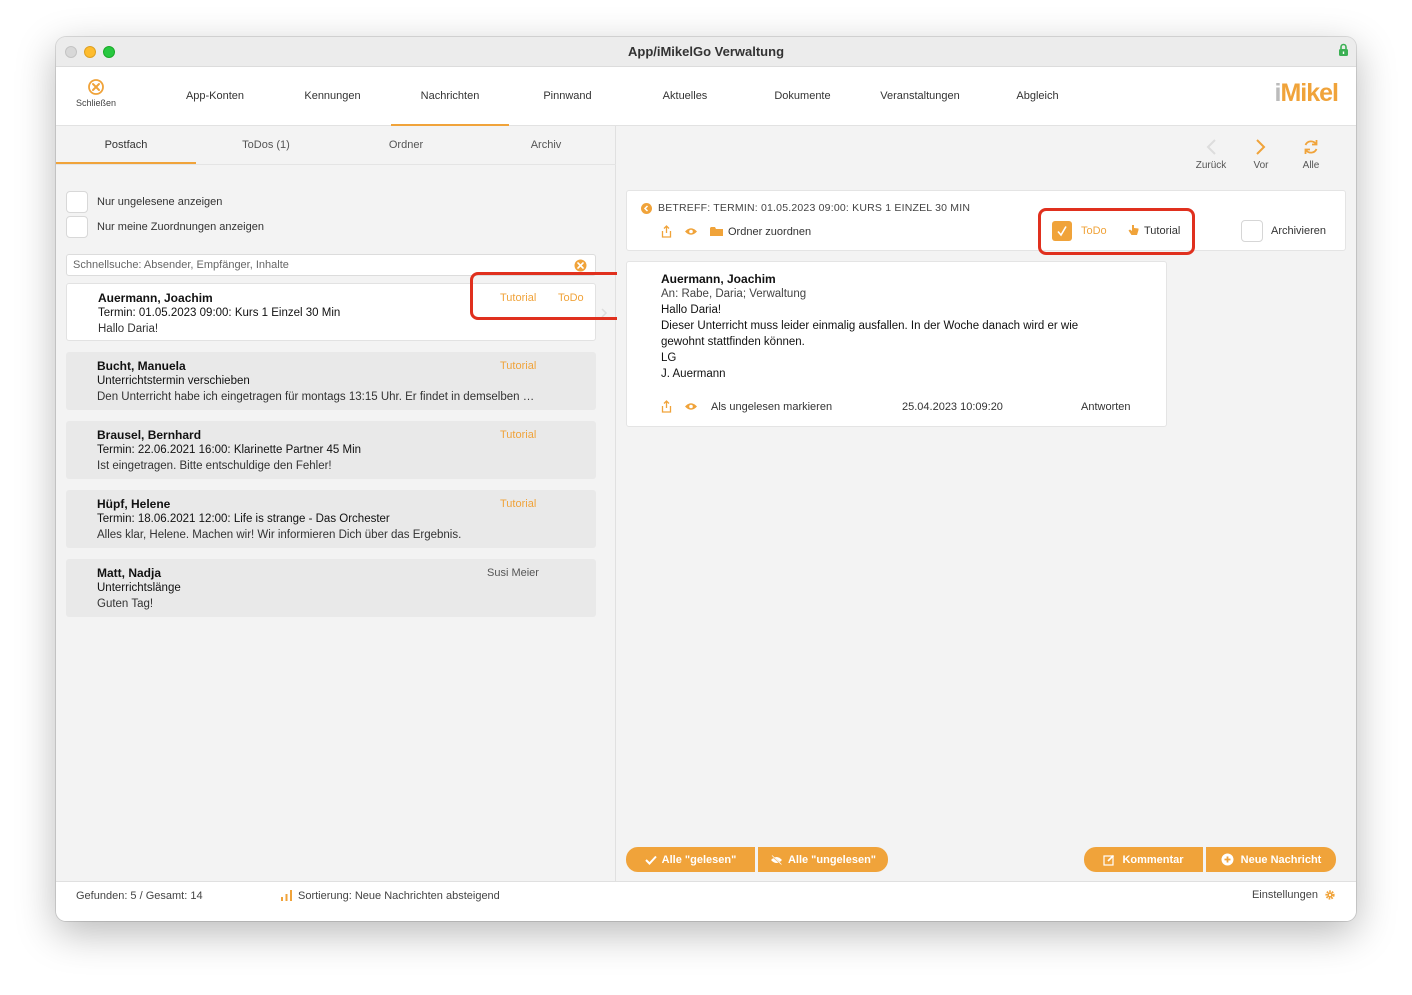  Describe the element at coordinates (769, 232) in the screenshot. I see `assign-folder-button: Ordner zuordnen` at that location.